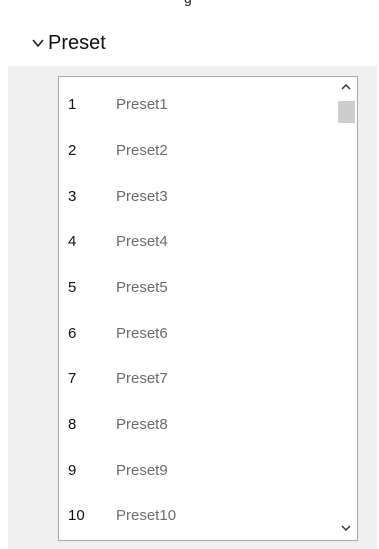  Describe the element at coordinates (196, 105) in the screenshot. I see `list-item: 1 Preset1` at that location.